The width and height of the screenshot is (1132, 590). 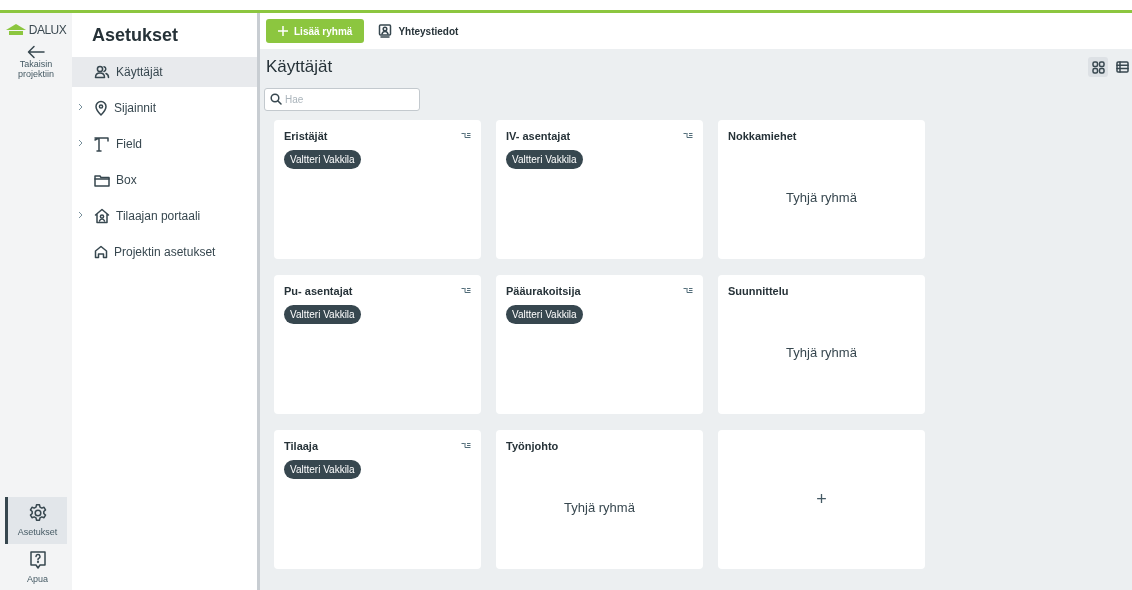 What do you see at coordinates (1098, 67) in the screenshot?
I see `view-toggle-button` at bounding box center [1098, 67].